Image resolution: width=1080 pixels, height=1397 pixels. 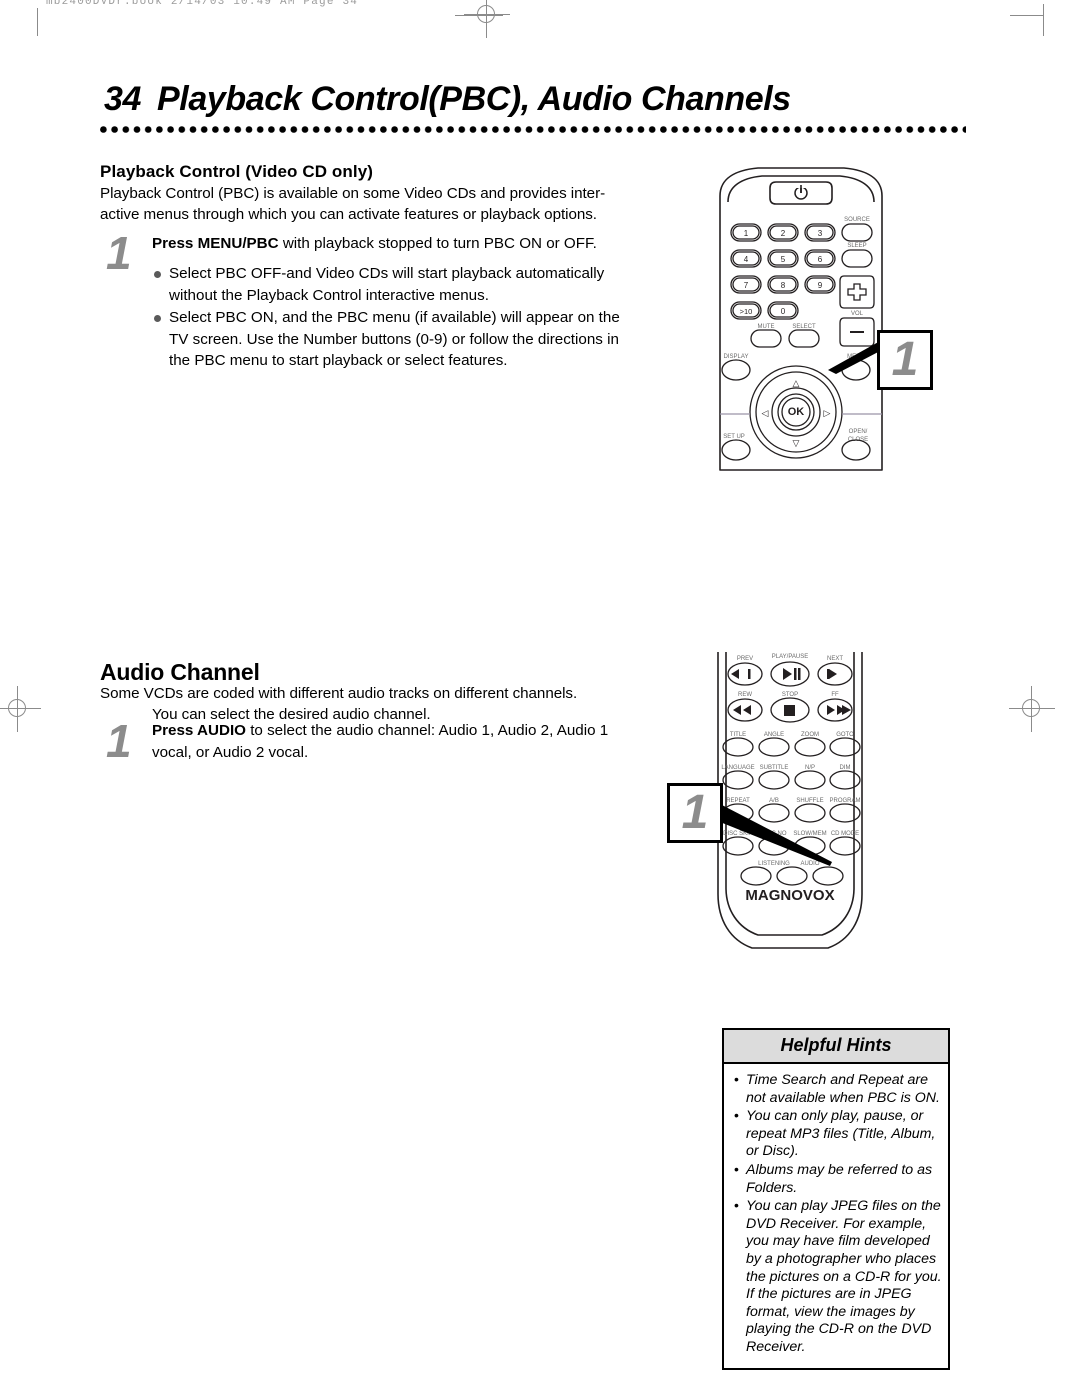 What do you see at coordinates (202, 4) in the screenshot?
I see `scan-header-line: mb2400DVDr.book 2/14/03 10:49 AM Page 34` at bounding box center [202, 4].